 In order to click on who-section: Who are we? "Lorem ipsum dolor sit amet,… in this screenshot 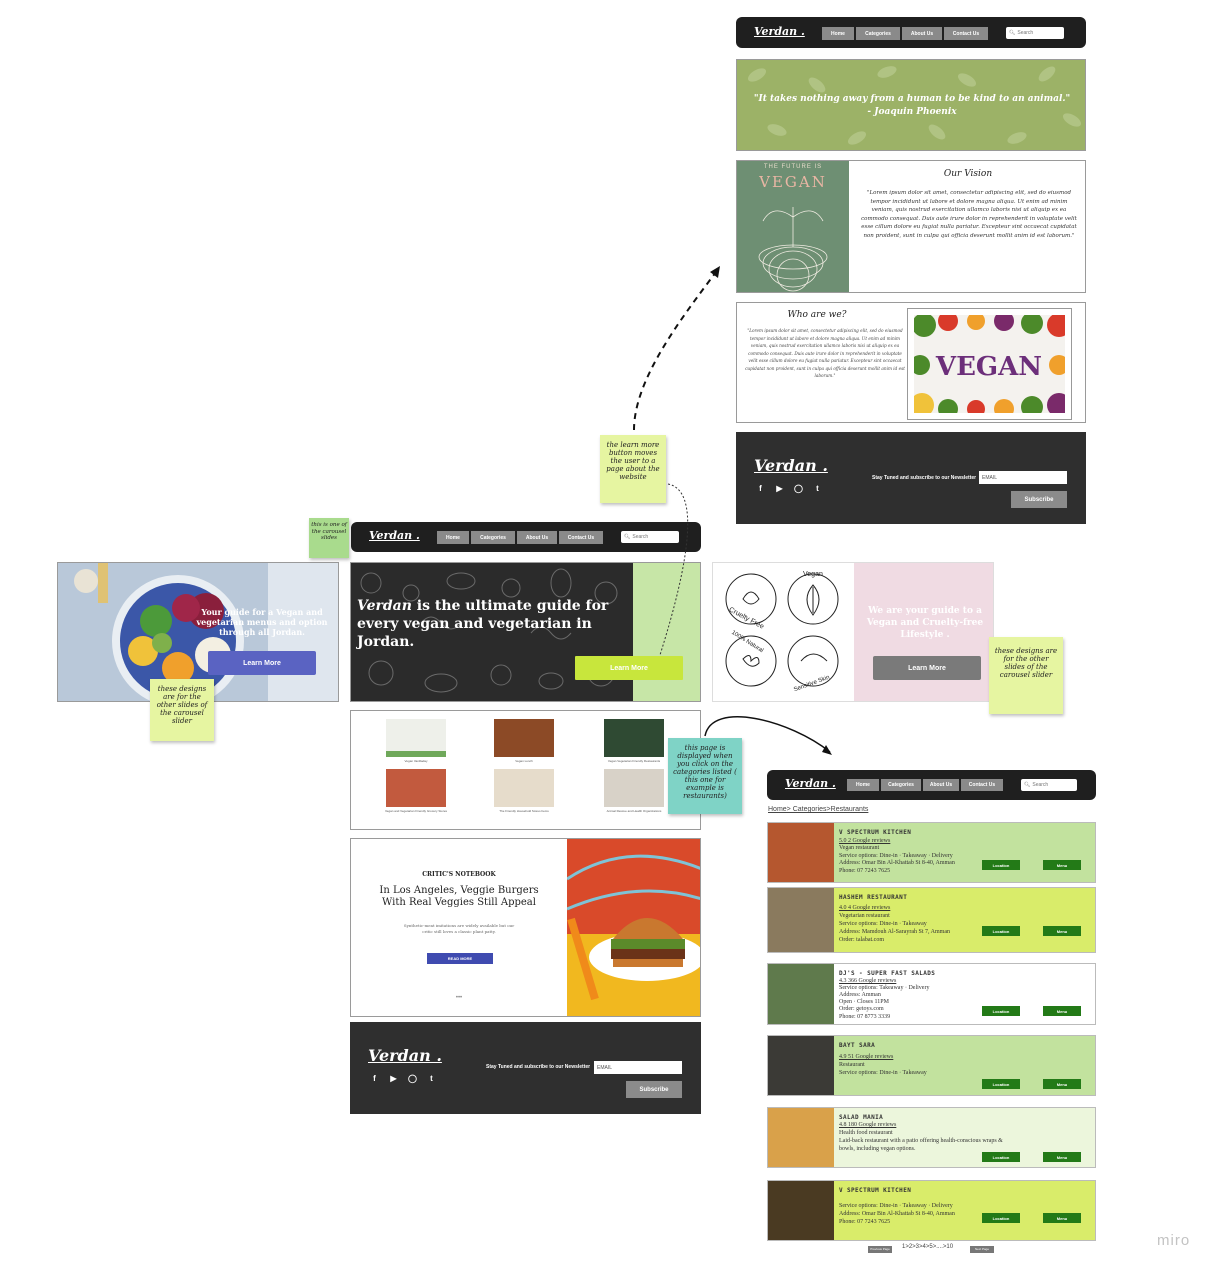, I will do `click(911, 362)`.